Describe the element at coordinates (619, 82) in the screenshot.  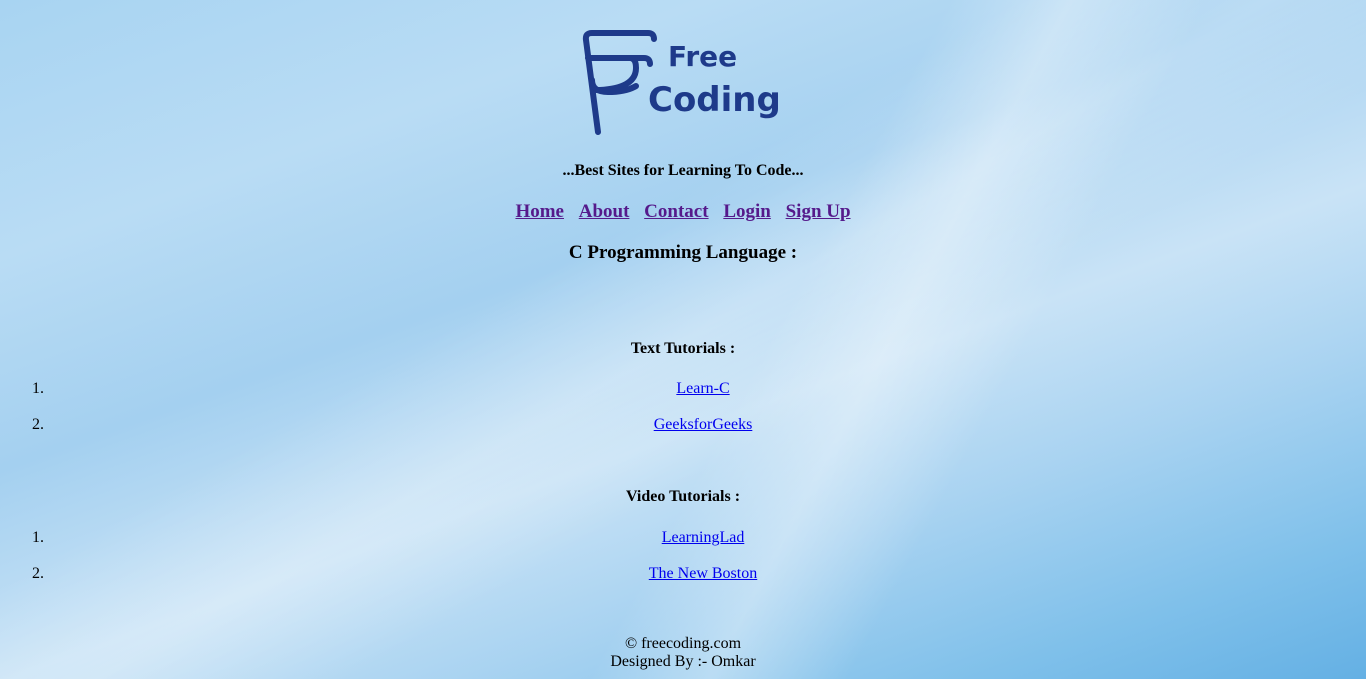
I see `fc-monogram-icon` at that location.